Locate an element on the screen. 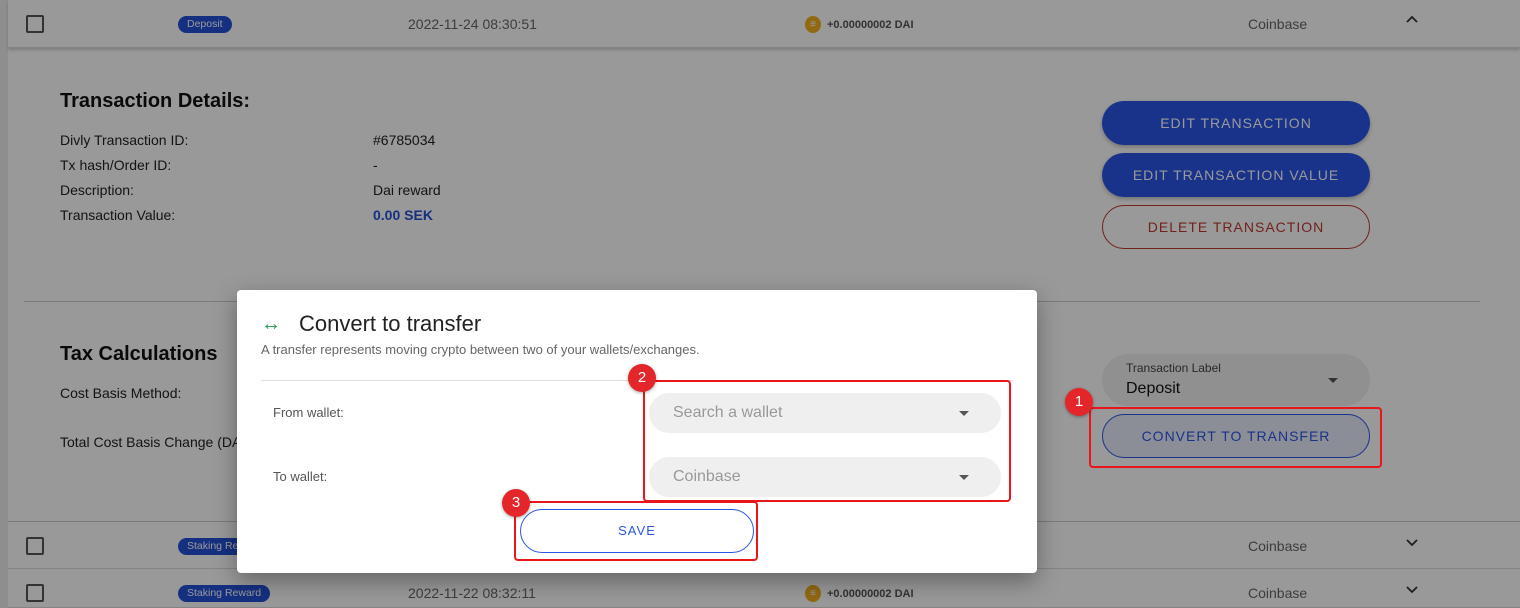  left-right-arrow-icon: ↔ is located at coordinates (271, 323).